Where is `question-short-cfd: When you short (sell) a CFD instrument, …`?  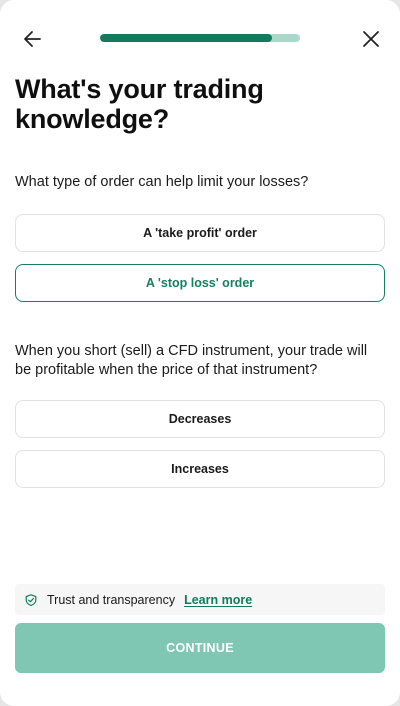
question-short-cfd: When you short (sell) a CFD instrument, … is located at coordinates (191, 360).